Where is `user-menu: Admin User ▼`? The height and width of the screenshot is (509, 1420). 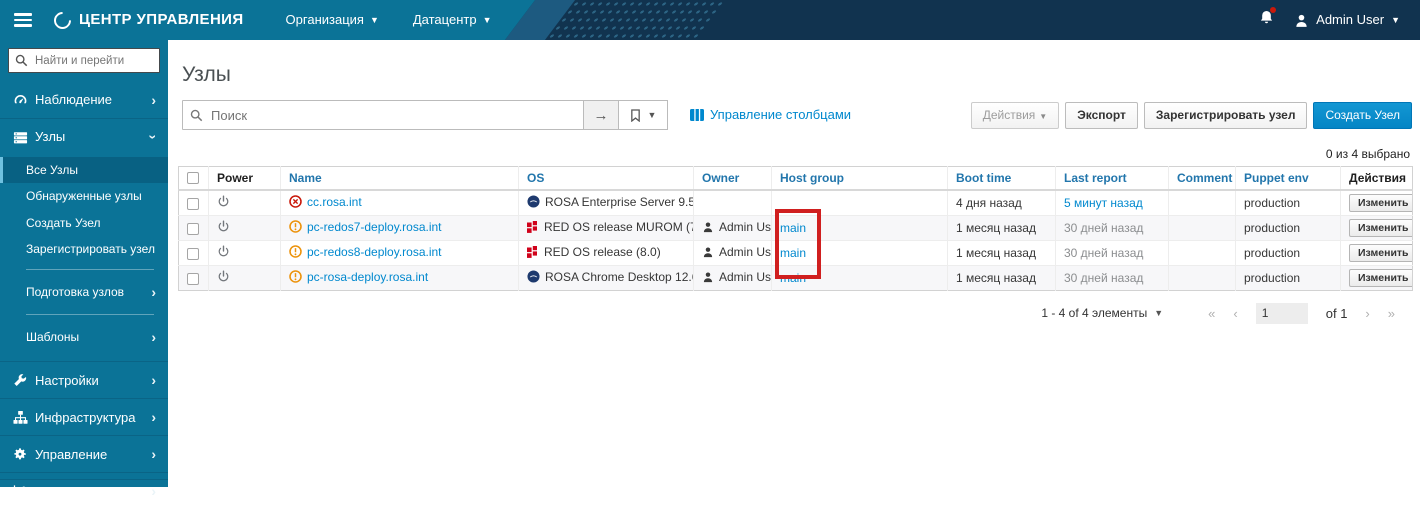
user-menu: Admin User ▼ is located at coordinates (1347, 20).